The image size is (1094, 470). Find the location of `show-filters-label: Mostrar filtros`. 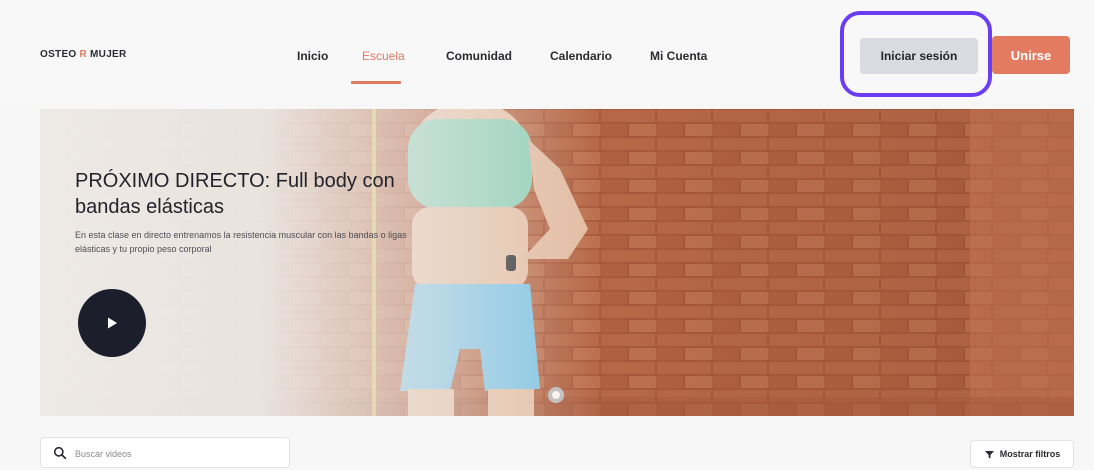

show-filters-label: Mostrar filtros is located at coordinates (1030, 454).